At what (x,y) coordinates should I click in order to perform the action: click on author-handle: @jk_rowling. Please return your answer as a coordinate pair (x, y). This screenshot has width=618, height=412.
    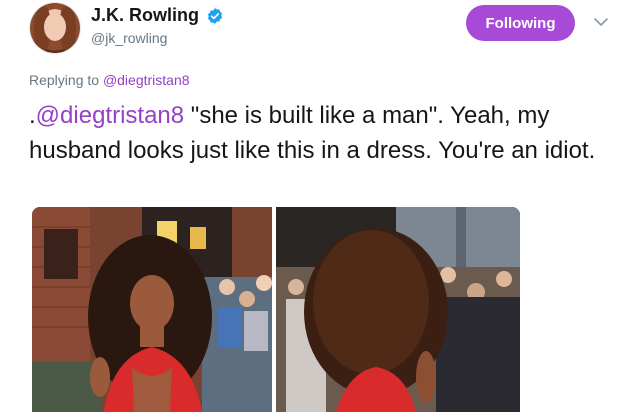
    Looking at the image, I should click on (129, 38).